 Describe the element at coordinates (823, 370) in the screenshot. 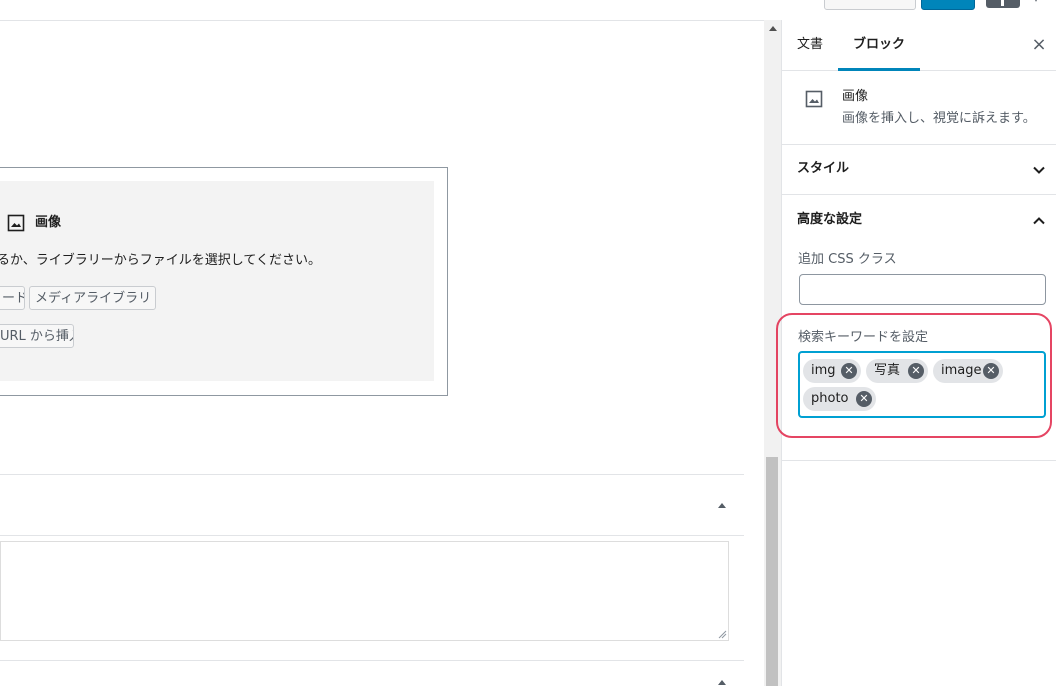

I see `keyword-token-label: img` at that location.